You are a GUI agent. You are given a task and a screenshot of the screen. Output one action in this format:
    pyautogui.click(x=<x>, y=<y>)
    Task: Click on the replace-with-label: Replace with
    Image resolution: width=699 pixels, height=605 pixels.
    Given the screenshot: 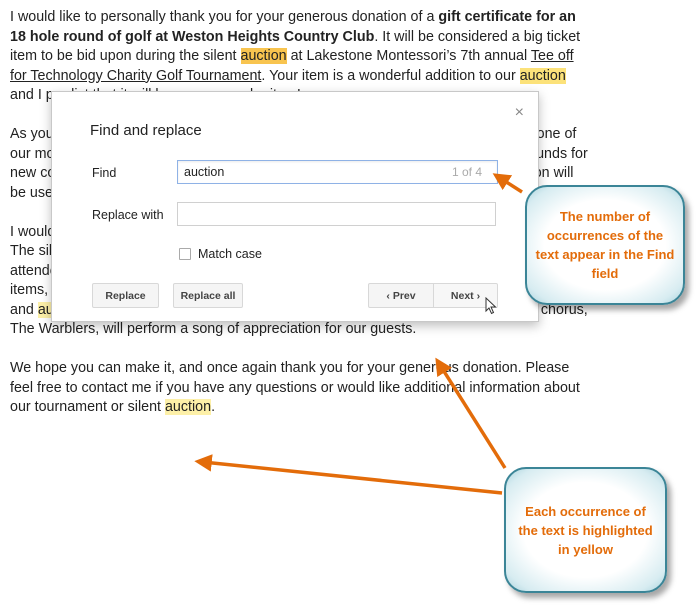 What is the action you would take?
    pyautogui.click(x=128, y=215)
    